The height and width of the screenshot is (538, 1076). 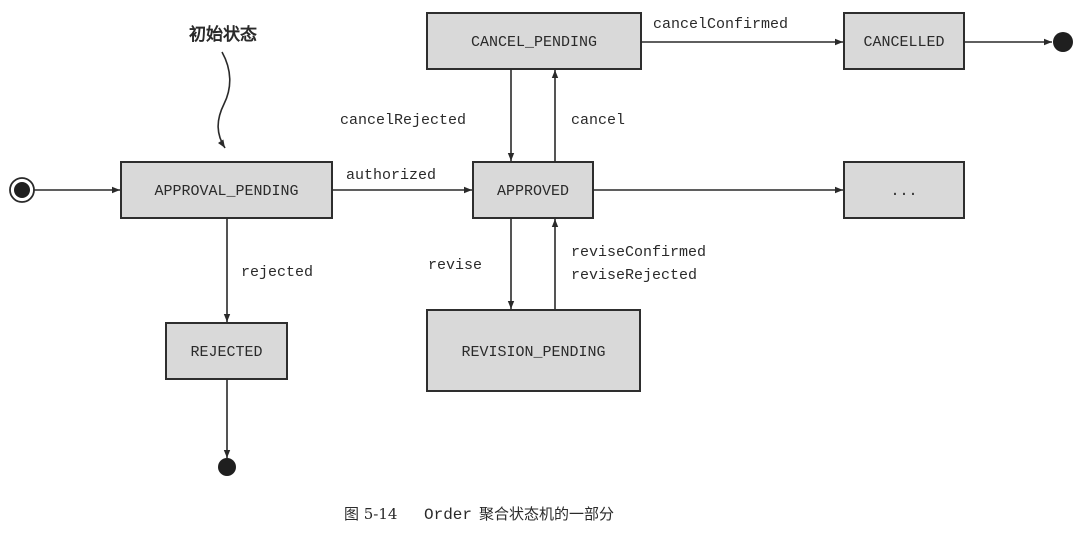 What do you see at coordinates (403, 120) in the screenshot?
I see `transition-label-cancel-rejected: cancelRejected` at bounding box center [403, 120].